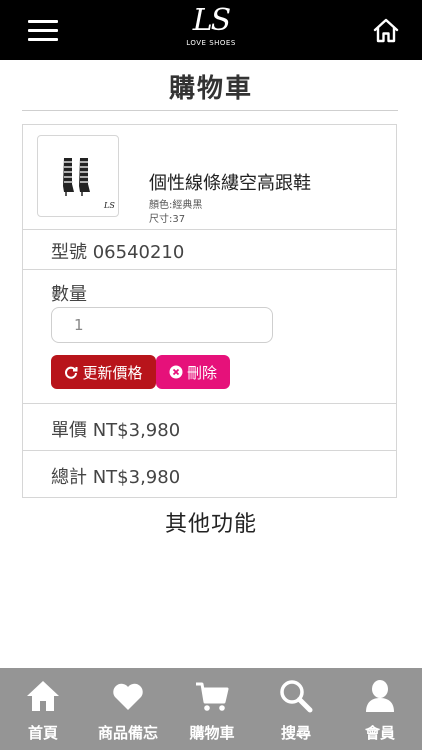 The width and height of the screenshot is (422, 750). Describe the element at coordinates (112, 372) in the screenshot. I see `update-price-label: 更新價格` at that location.